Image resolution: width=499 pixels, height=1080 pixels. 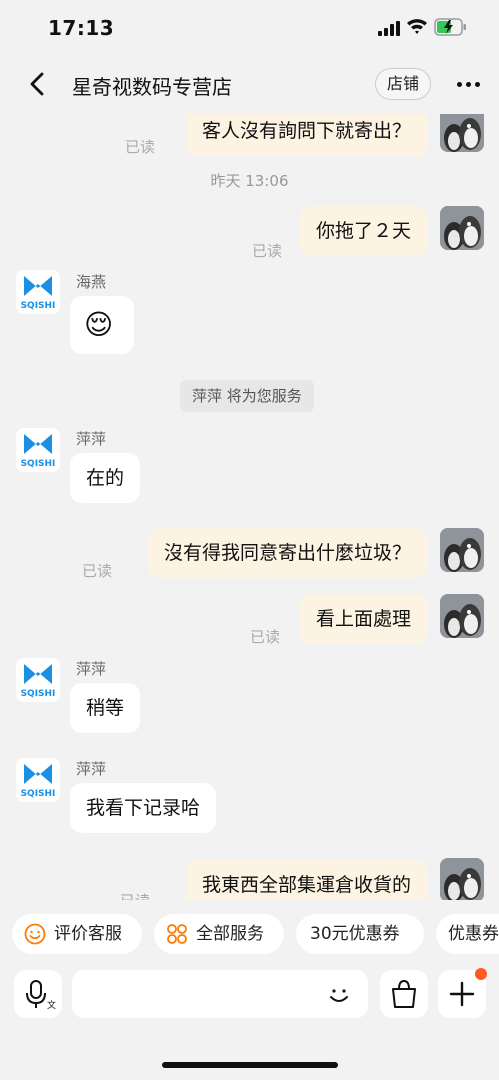 What do you see at coordinates (339, 995) in the screenshot?
I see `emoji-icon` at bounding box center [339, 995].